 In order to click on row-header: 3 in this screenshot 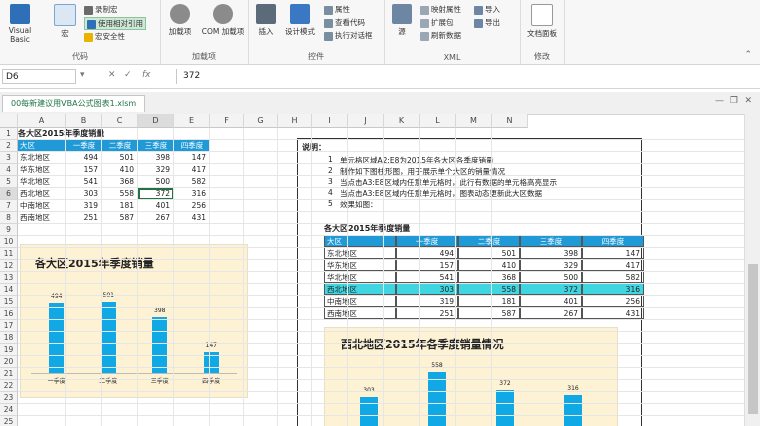, I will do `click(9, 158)`.